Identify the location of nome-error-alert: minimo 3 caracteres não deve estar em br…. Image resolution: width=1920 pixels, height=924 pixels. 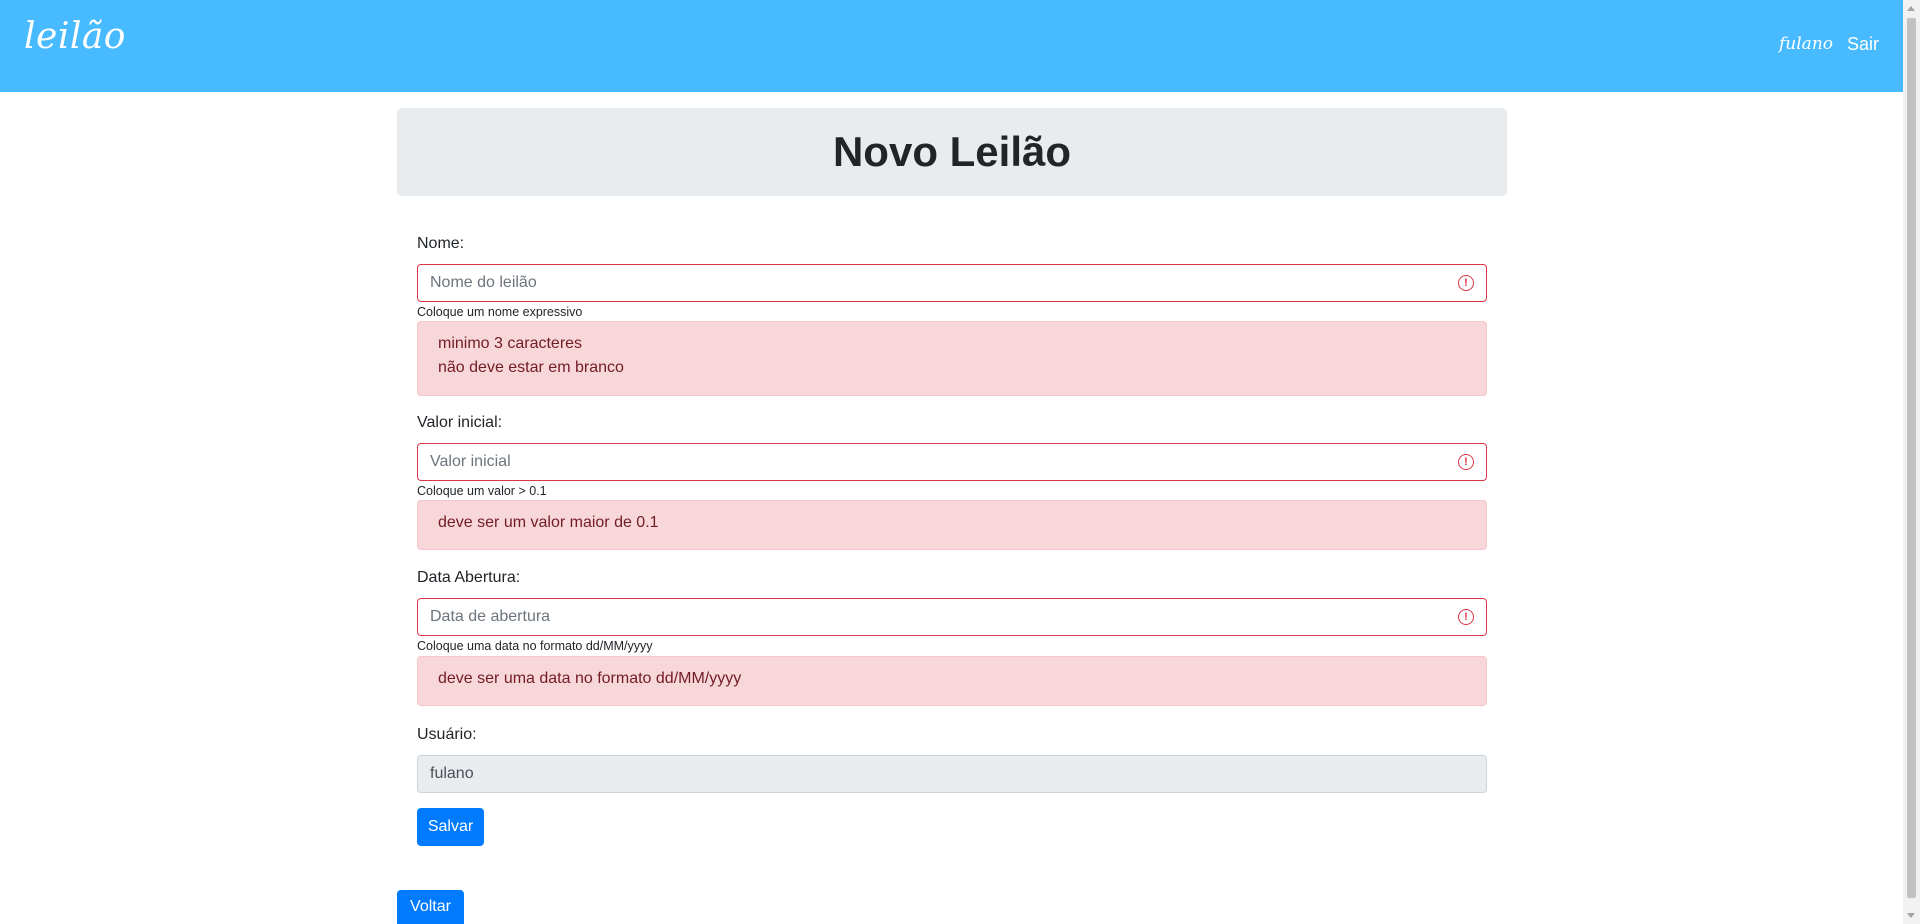
(952, 358).